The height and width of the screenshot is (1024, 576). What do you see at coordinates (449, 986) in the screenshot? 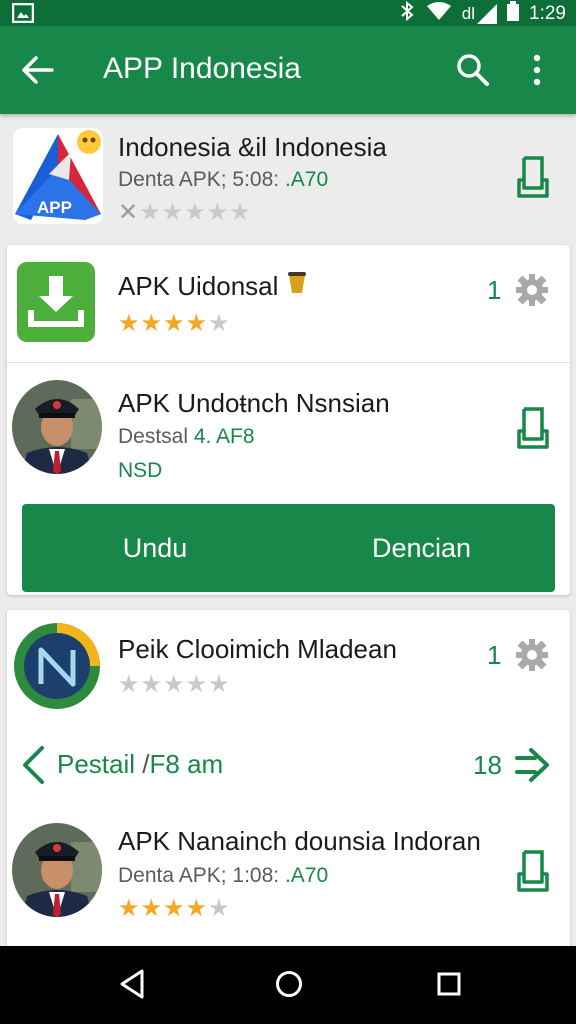
I see `nav-recents-icon` at bounding box center [449, 986].